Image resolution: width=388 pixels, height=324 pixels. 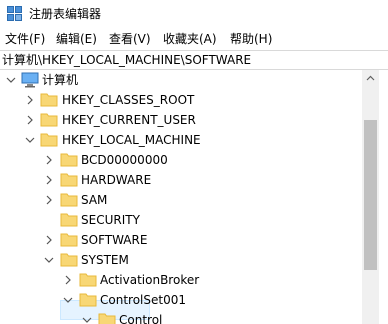 I want to click on tree-label-sam: SAM, so click(x=94, y=200).